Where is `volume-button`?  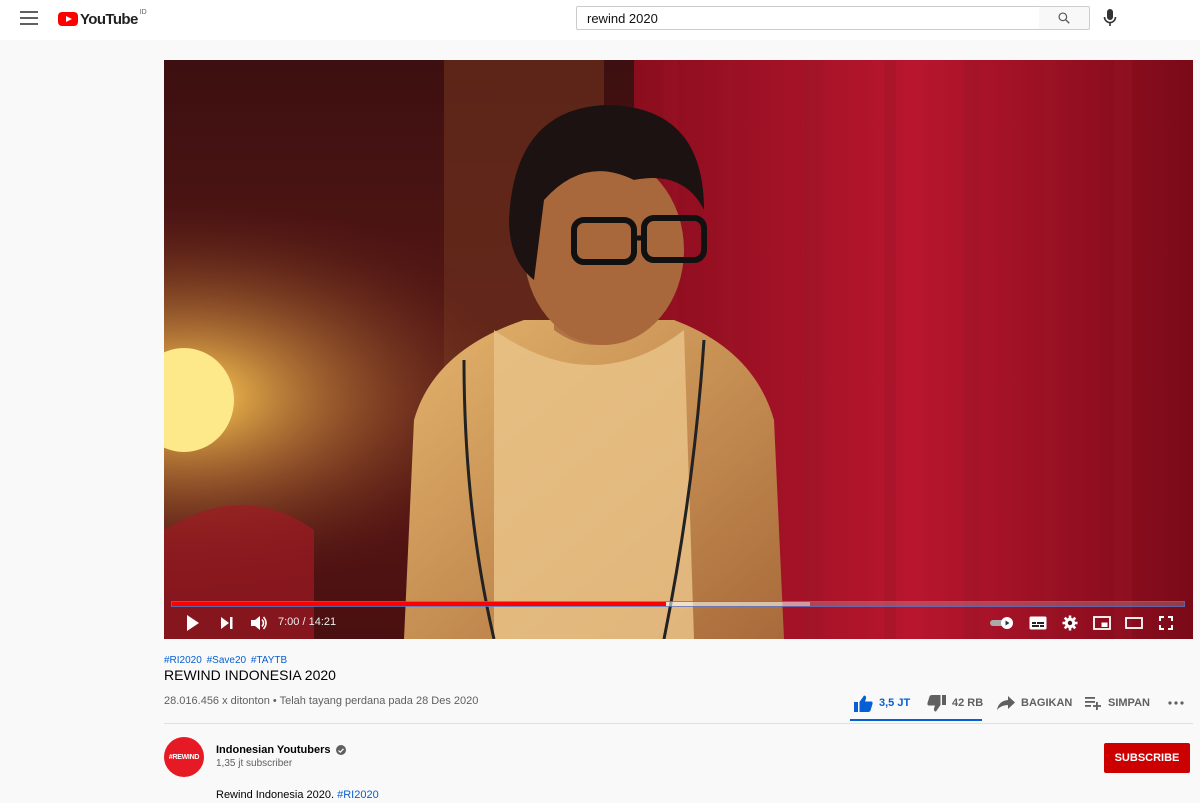 volume-button is located at coordinates (259, 623).